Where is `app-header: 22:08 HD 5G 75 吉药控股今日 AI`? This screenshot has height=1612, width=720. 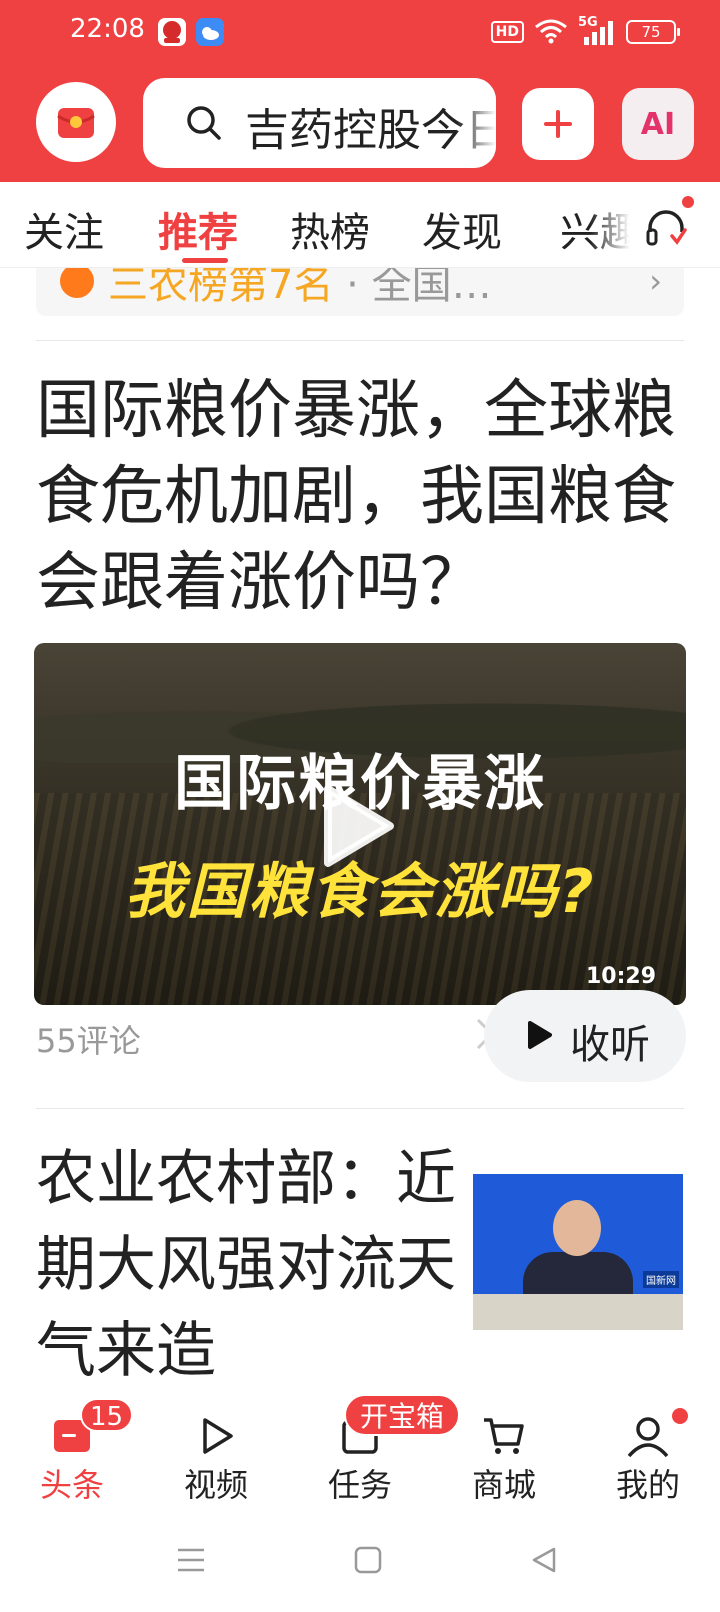
app-header: 22:08 HD 5G 75 吉药控股今日 AI is located at coordinates (360, 91).